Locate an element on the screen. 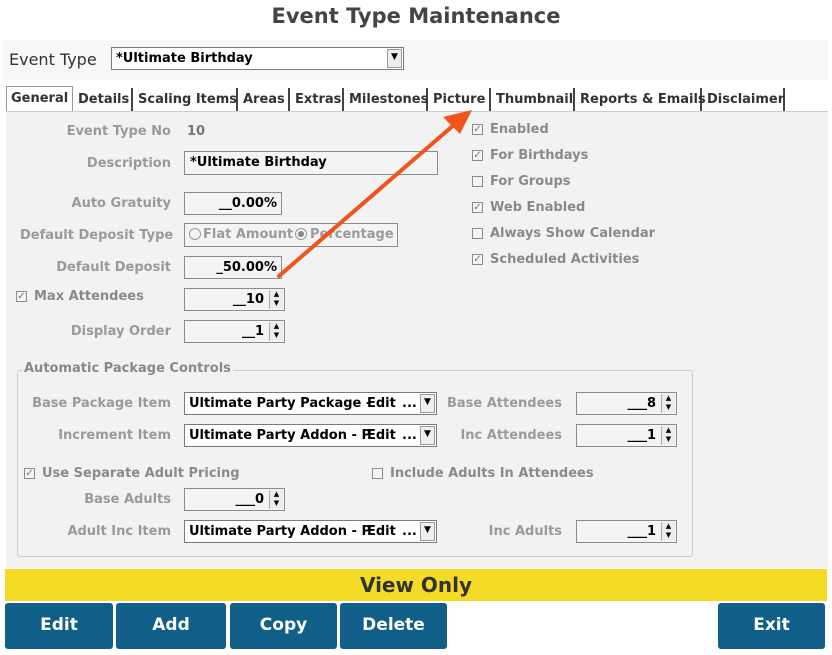  copy-button: Copy is located at coordinates (283, 626).